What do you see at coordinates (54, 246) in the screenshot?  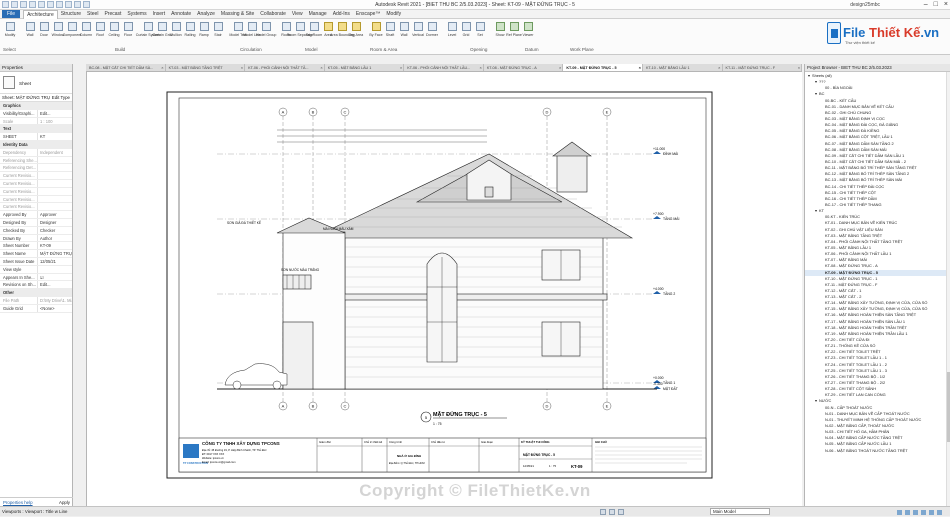 I see `property-value: KT-09` at bounding box center [54, 246].